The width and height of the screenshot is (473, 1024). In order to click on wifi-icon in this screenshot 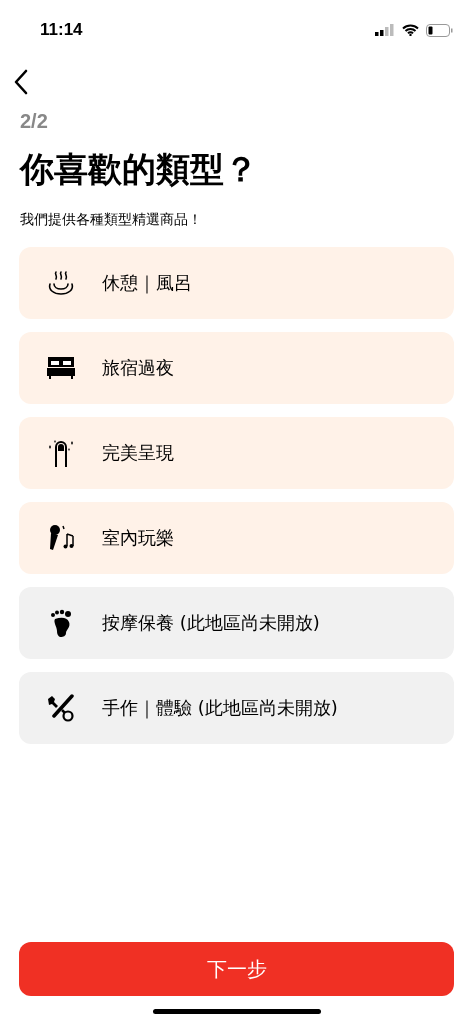, I will do `click(410, 30)`.